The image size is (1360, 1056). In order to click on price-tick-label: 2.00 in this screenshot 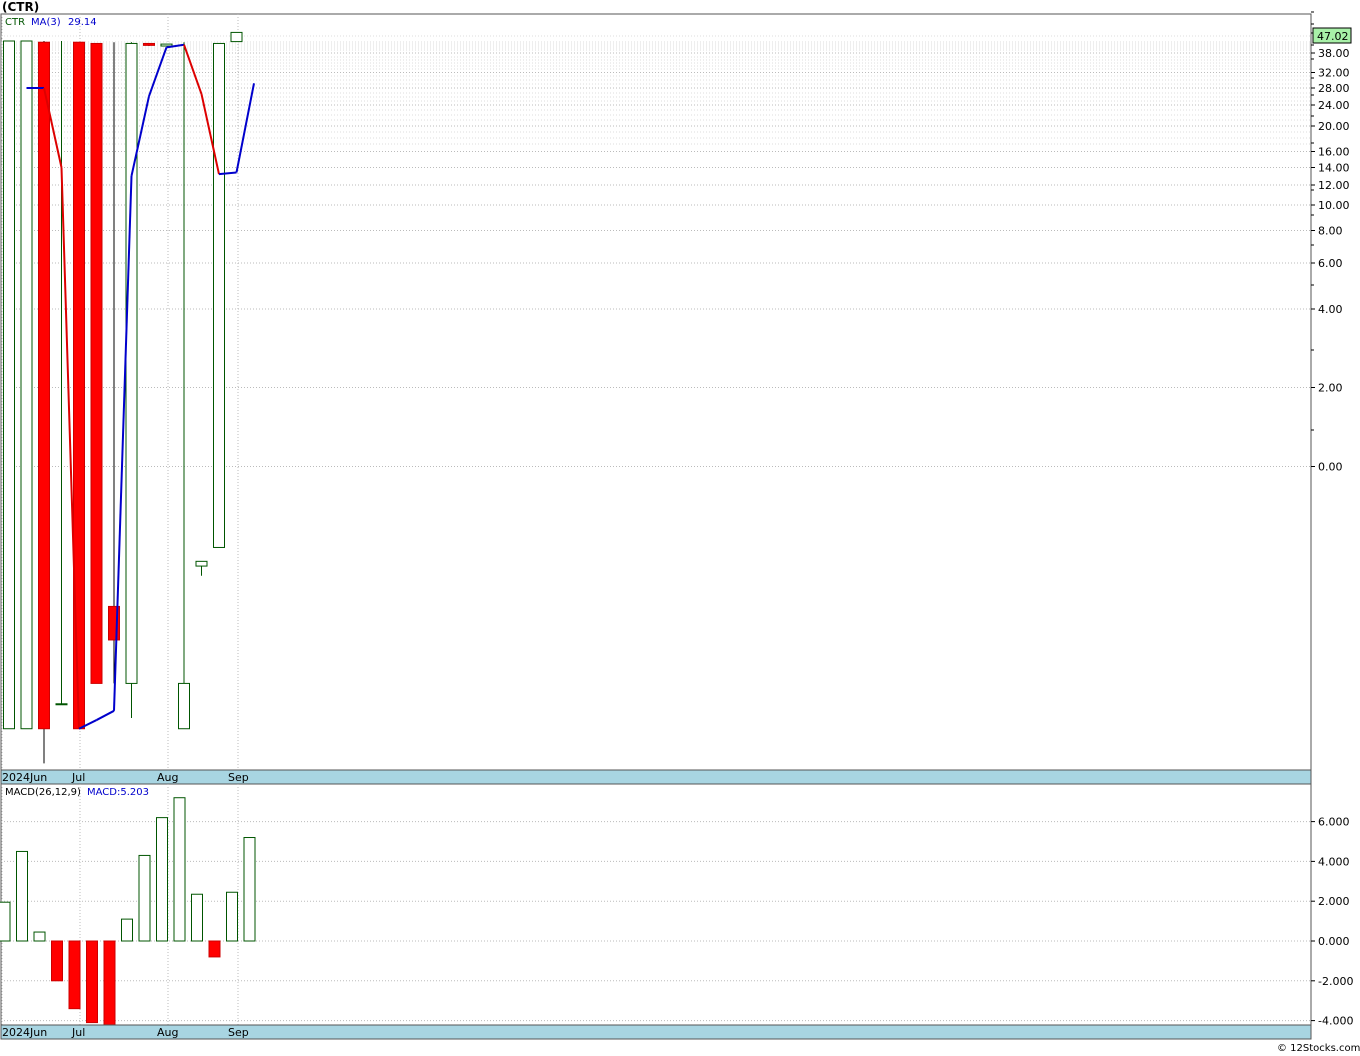, I will do `click(1330, 388)`.